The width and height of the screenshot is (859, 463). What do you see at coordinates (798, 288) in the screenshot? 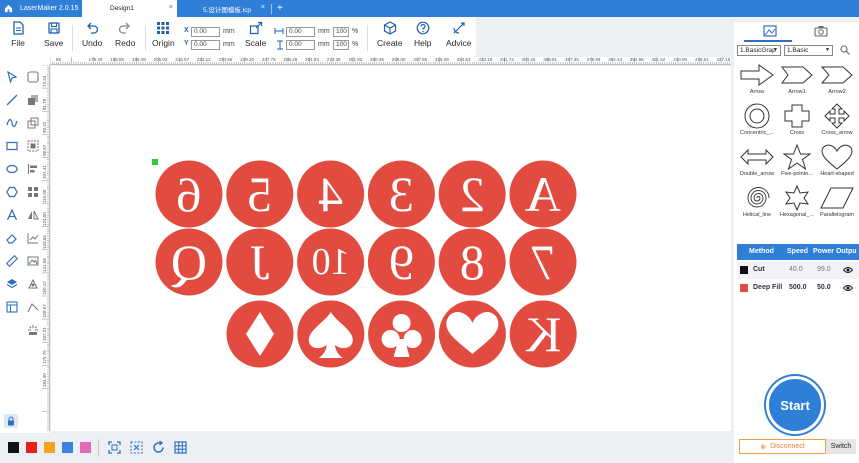
I see `layer-row-deep-fill: Deep Fill 500.0 50.0` at bounding box center [798, 288].